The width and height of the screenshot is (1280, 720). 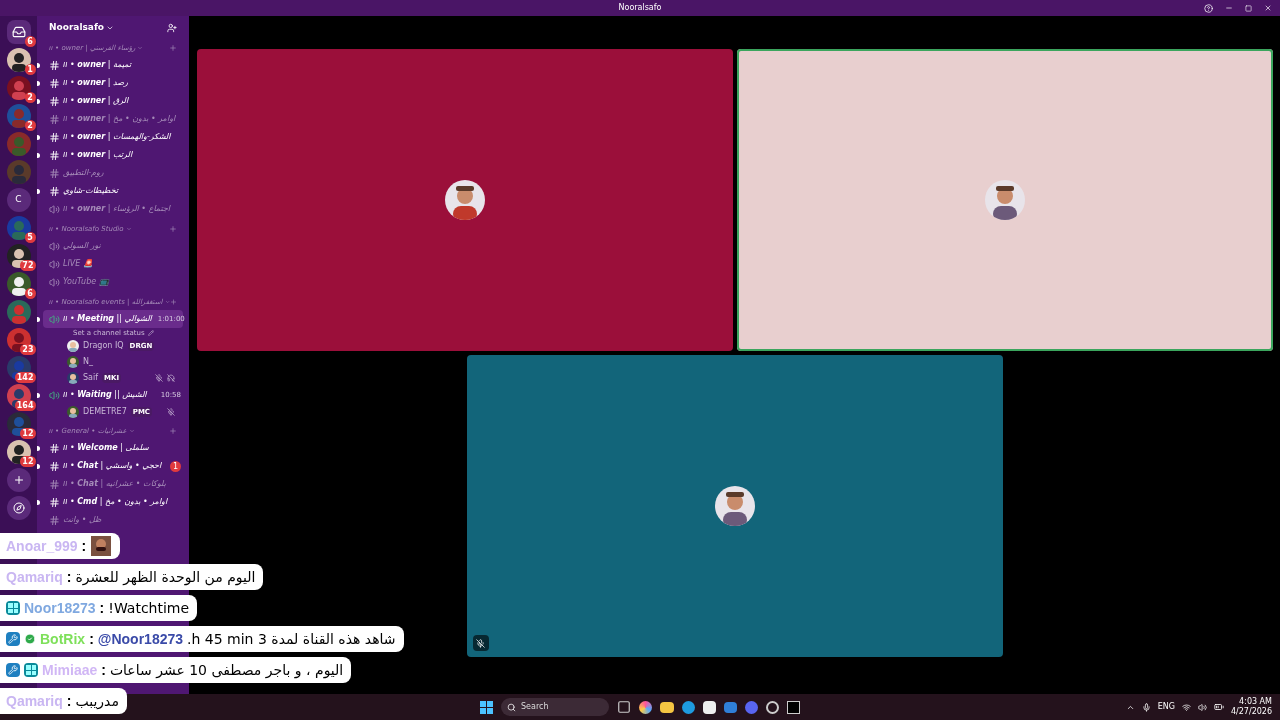 I want to click on add-server-button, so click(x=18, y=480).